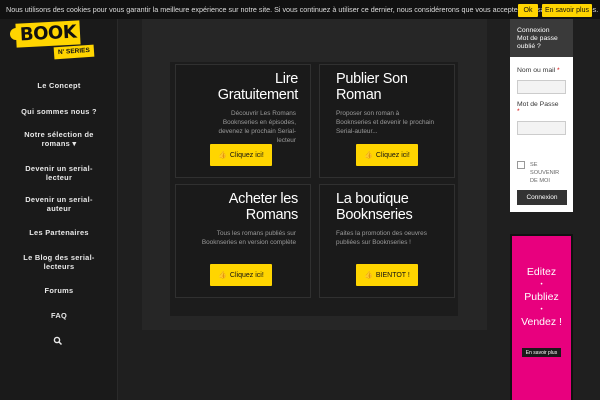  Describe the element at coordinates (263, 207) in the screenshot. I see `card-title: Acheter les Romans` at that location.